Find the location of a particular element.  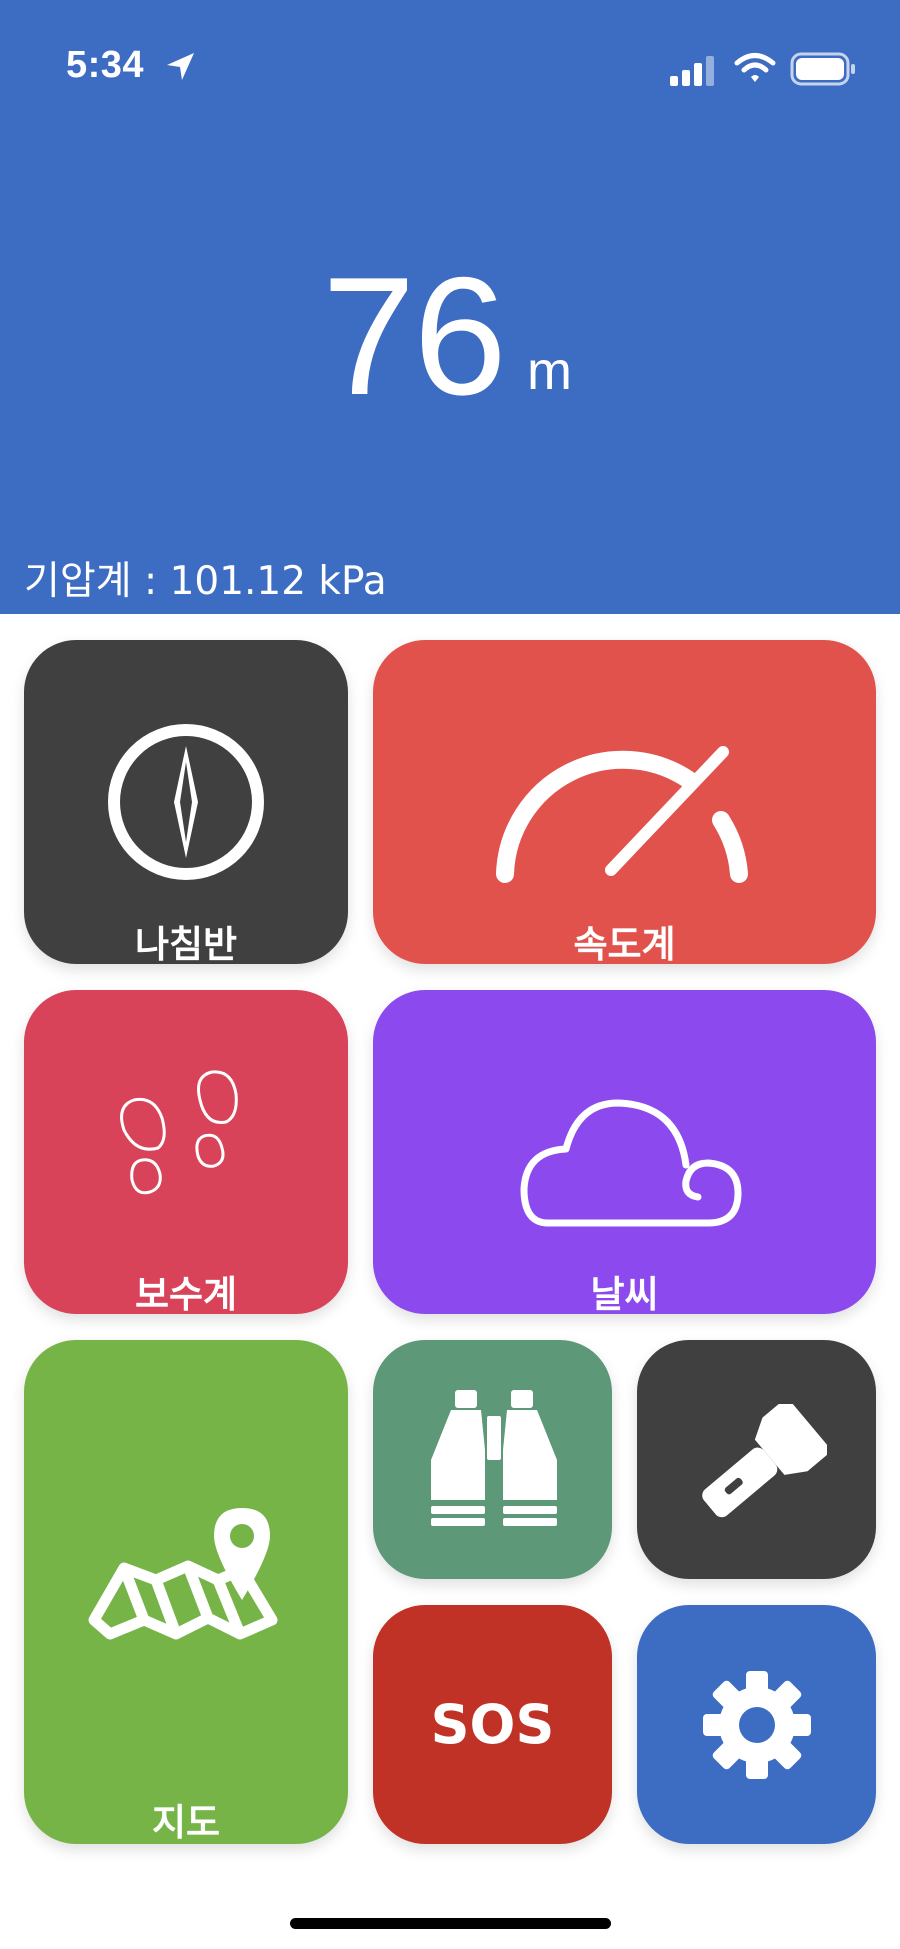

flashlight-tile is located at coordinates (756, 1459).